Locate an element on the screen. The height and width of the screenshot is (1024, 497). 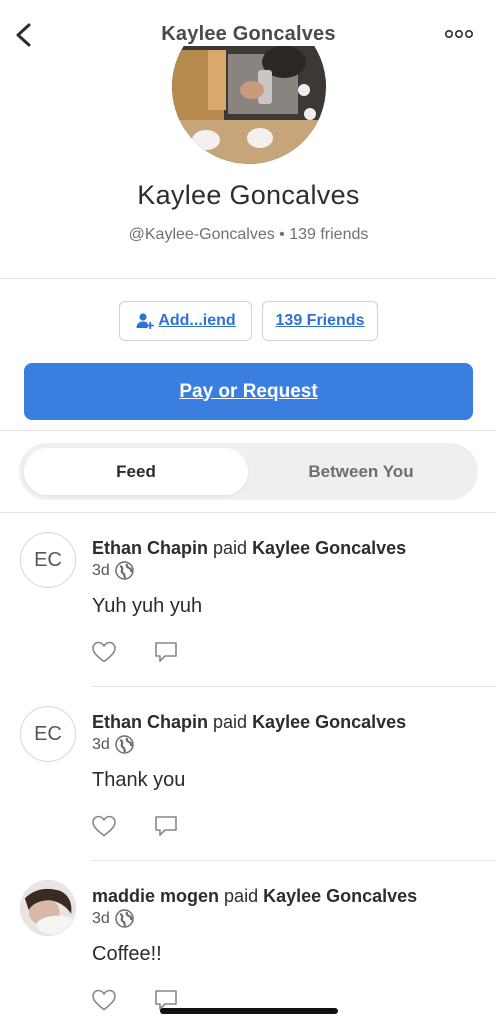
story-note: Thank you is located at coordinates (139, 780).